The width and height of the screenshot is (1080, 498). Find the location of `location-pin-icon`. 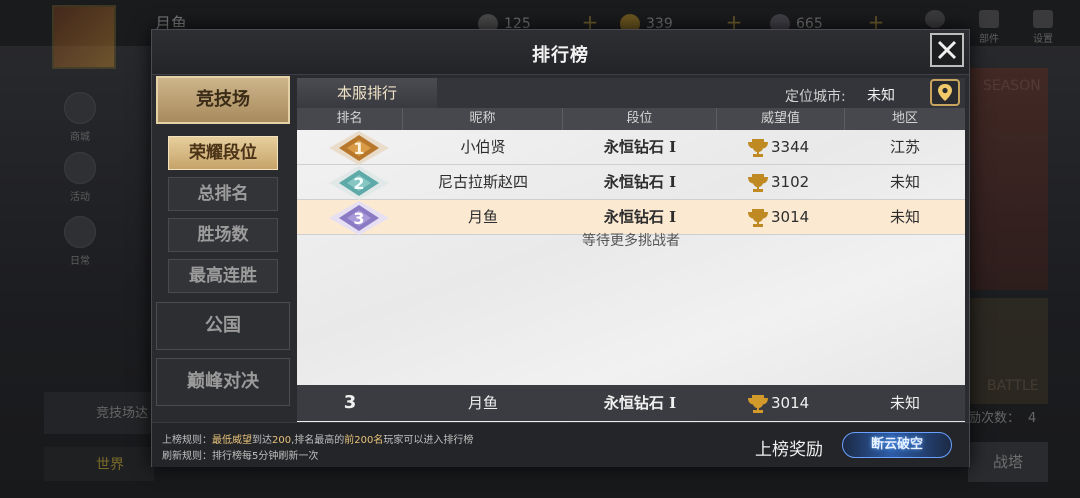

location-pin-icon is located at coordinates (945, 92).